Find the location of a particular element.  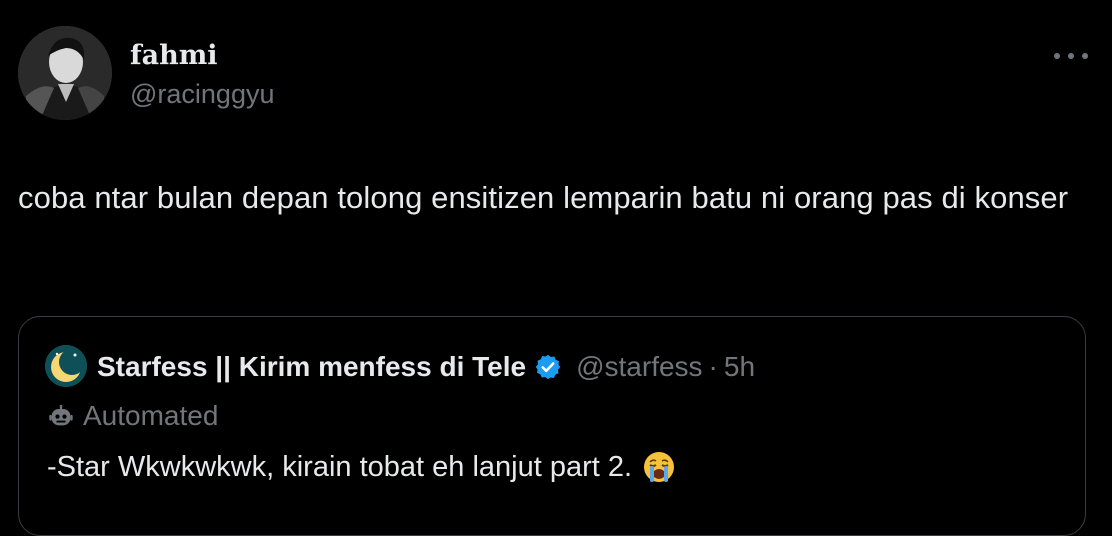

verified-badge-icon is located at coordinates (548, 367).